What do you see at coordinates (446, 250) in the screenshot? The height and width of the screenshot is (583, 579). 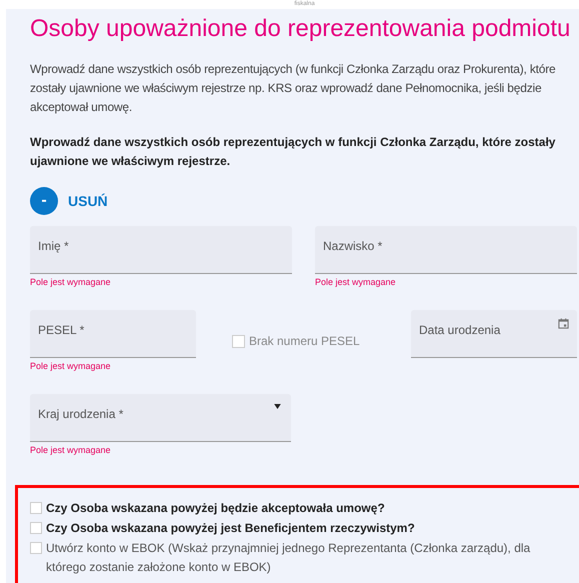 I see `input-field: Nazwisko *` at bounding box center [446, 250].